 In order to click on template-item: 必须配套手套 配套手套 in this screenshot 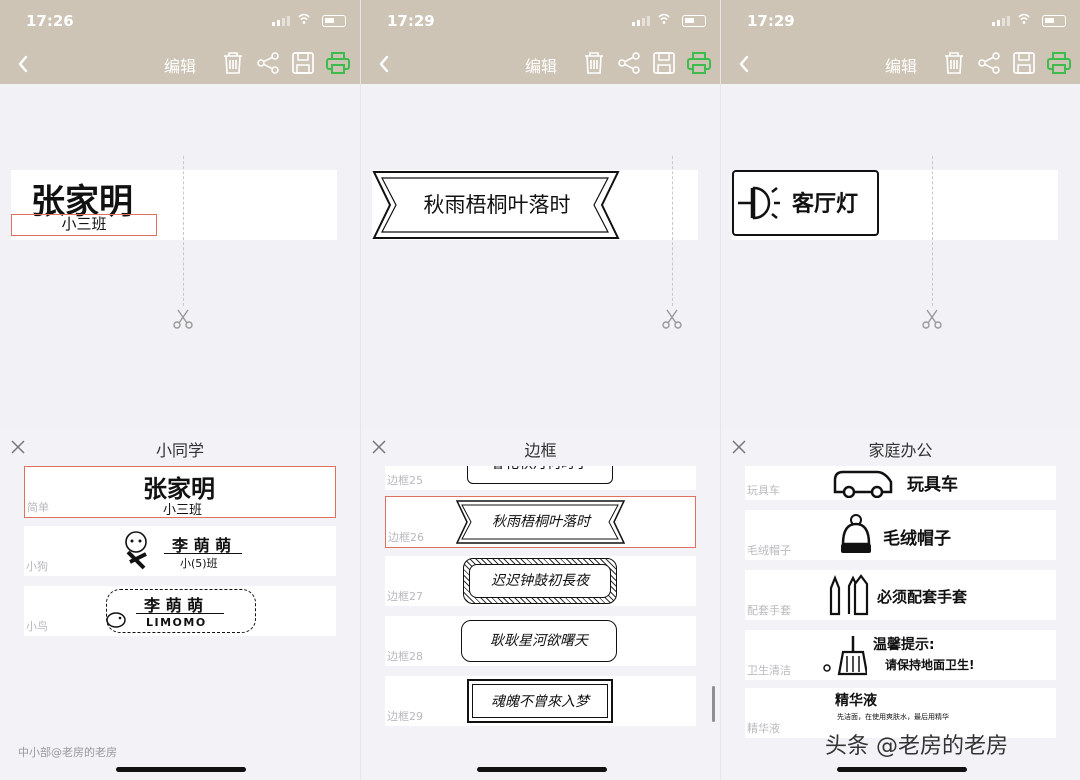, I will do `click(900, 595)`.